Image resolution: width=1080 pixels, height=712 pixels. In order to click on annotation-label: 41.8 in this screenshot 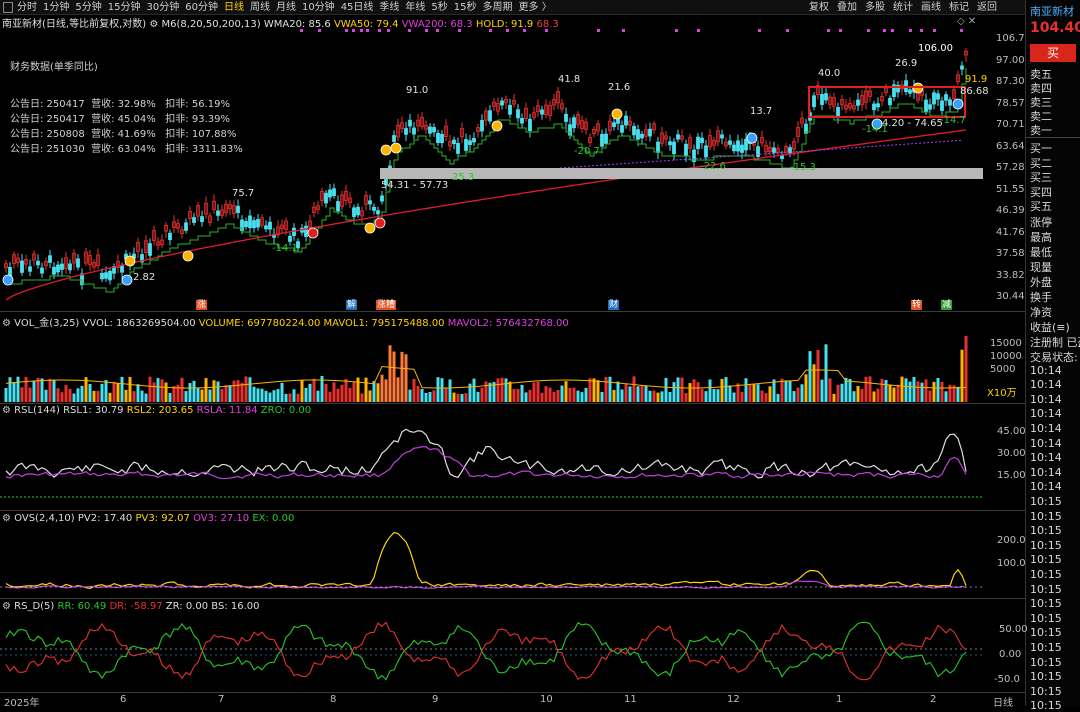, I will do `click(569, 79)`.